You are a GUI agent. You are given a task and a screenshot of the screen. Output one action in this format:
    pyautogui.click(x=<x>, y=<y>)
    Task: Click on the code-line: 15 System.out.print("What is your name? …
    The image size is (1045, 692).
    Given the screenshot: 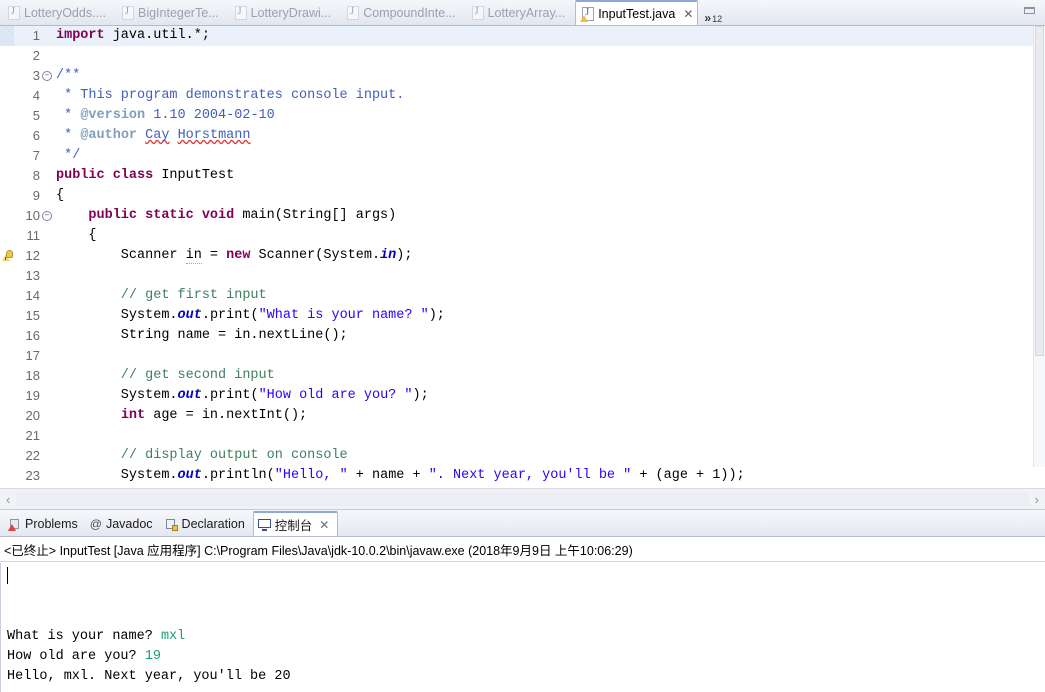 What is the action you would take?
    pyautogui.click(x=516, y=316)
    